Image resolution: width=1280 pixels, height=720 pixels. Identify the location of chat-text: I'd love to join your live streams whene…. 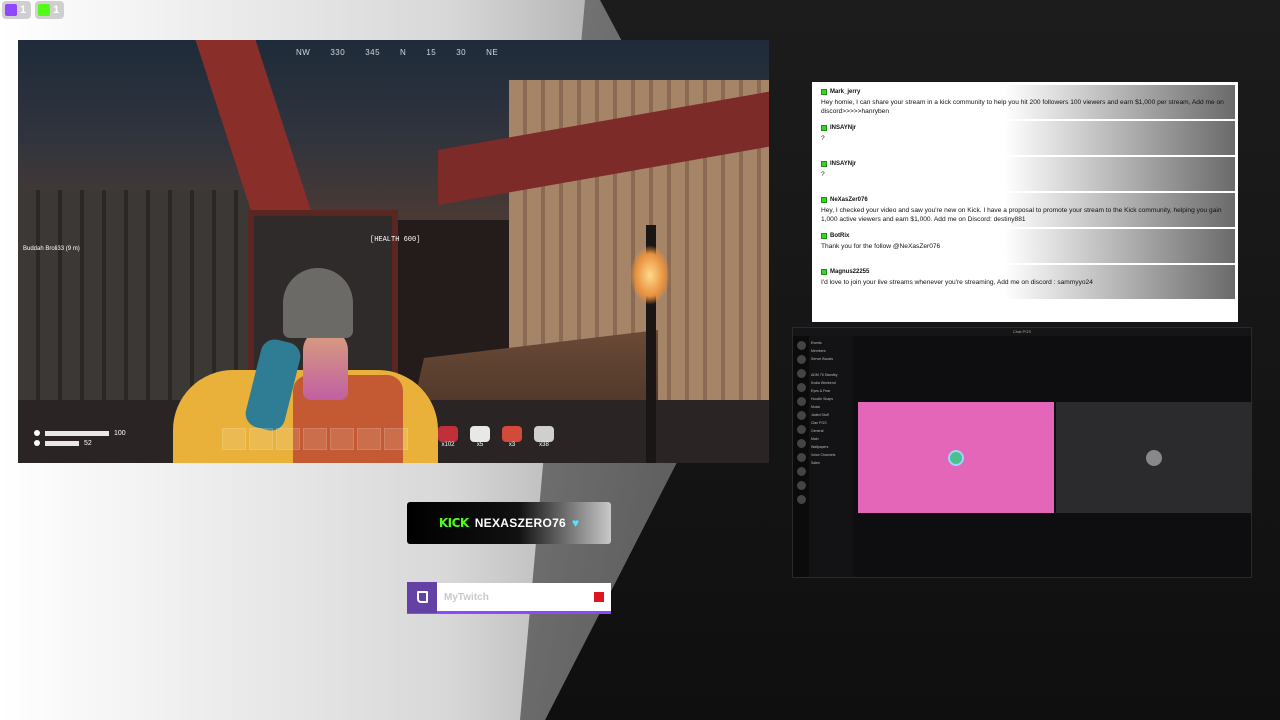
(957, 282).